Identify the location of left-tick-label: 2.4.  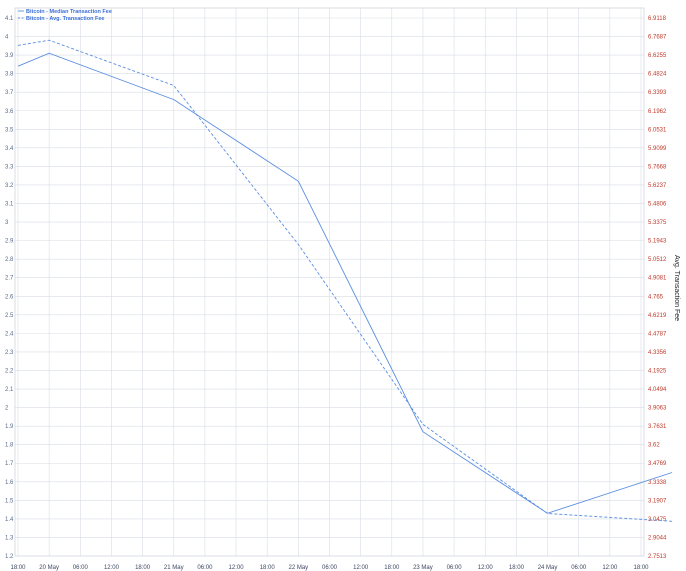
(9, 334).